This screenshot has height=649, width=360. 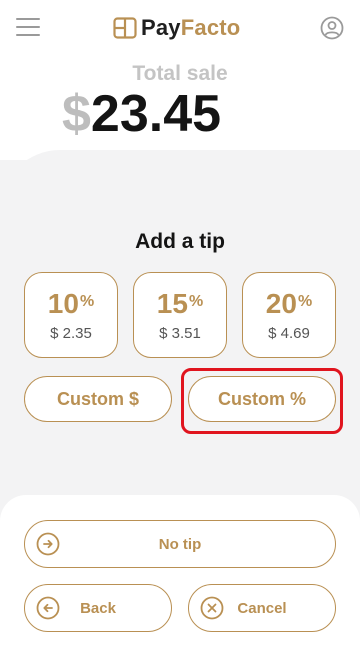 What do you see at coordinates (180, 73) in the screenshot?
I see `total-sale-label: Total sale` at bounding box center [180, 73].